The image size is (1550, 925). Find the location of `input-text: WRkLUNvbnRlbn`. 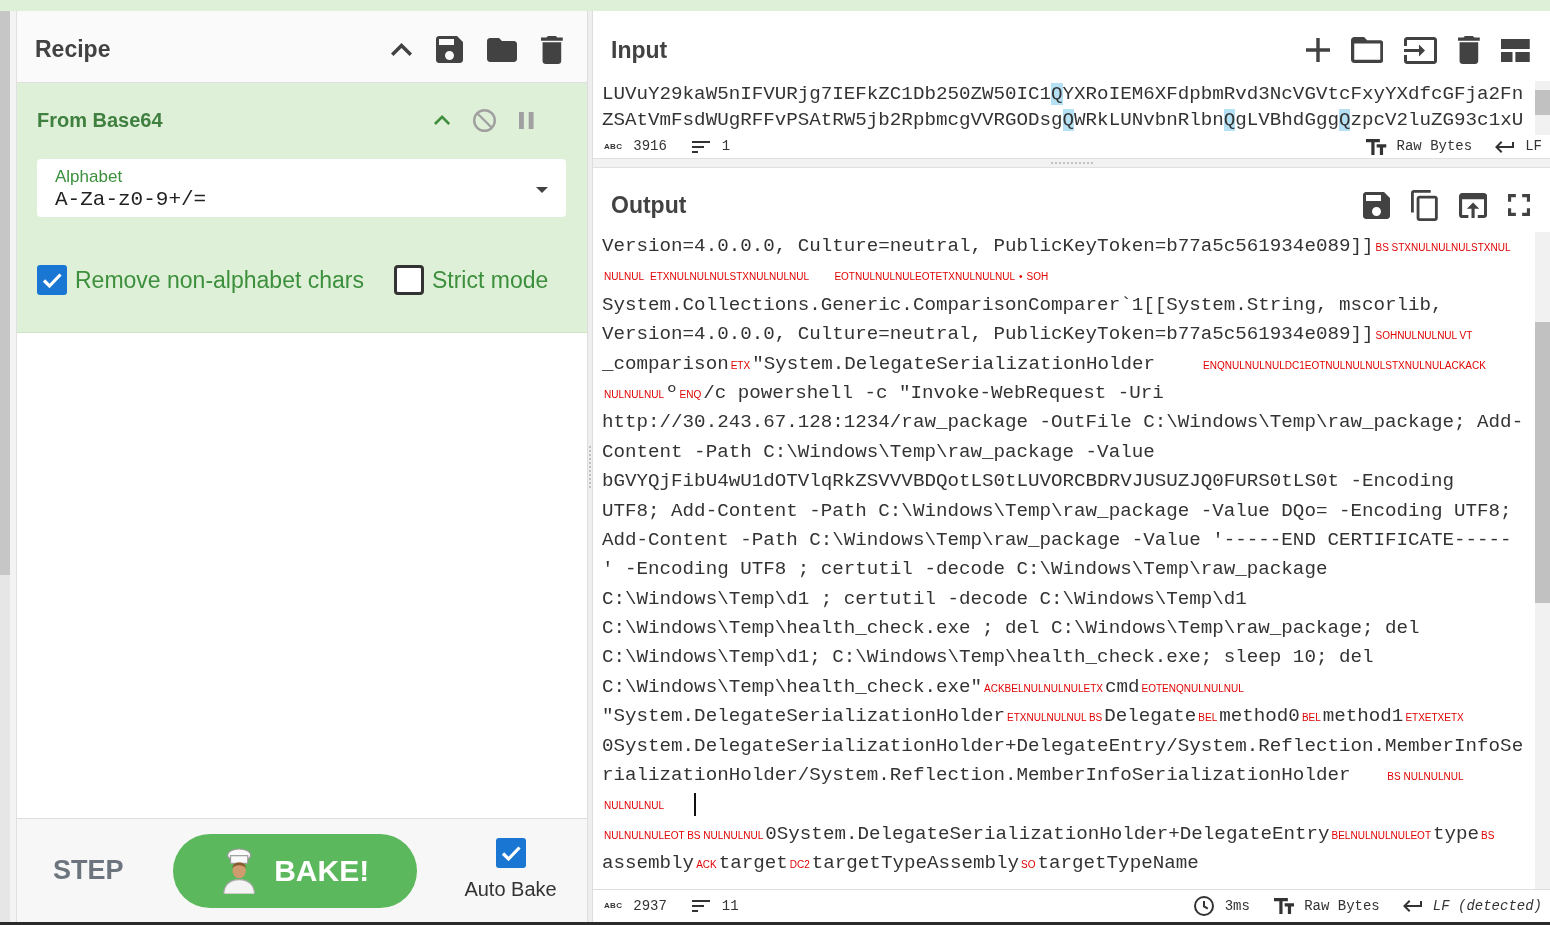

input-text: WRkLUNvbnRlbn is located at coordinates (1149, 120).